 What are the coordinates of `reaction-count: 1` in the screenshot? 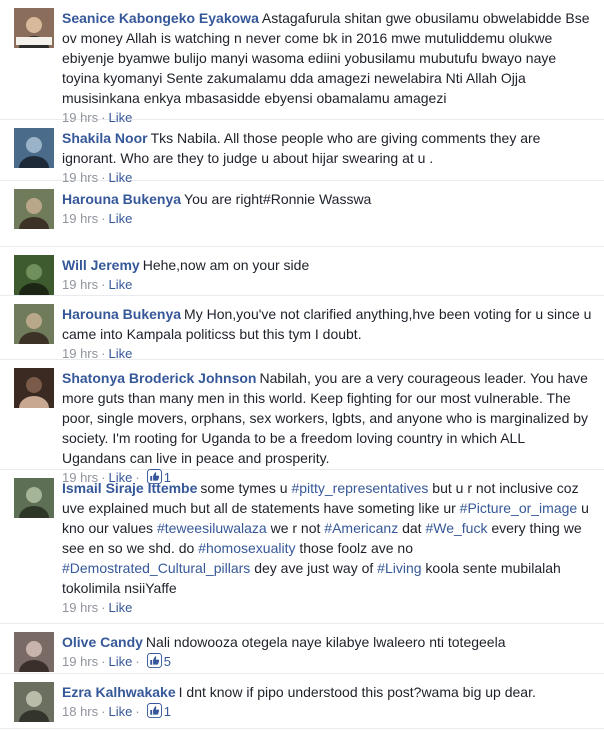 It's located at (158, 712).